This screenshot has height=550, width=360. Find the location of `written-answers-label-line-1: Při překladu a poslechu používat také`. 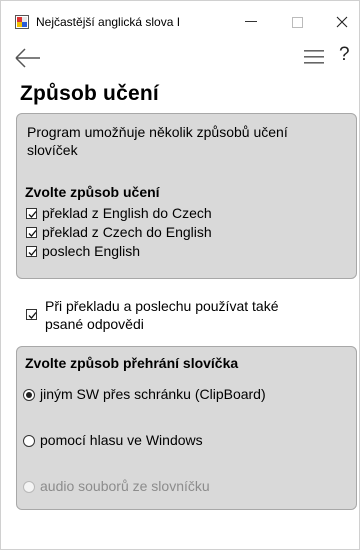

written-answers-label-line-1: Při překladu a poslechu používat také is located at coordinates (161, 306).